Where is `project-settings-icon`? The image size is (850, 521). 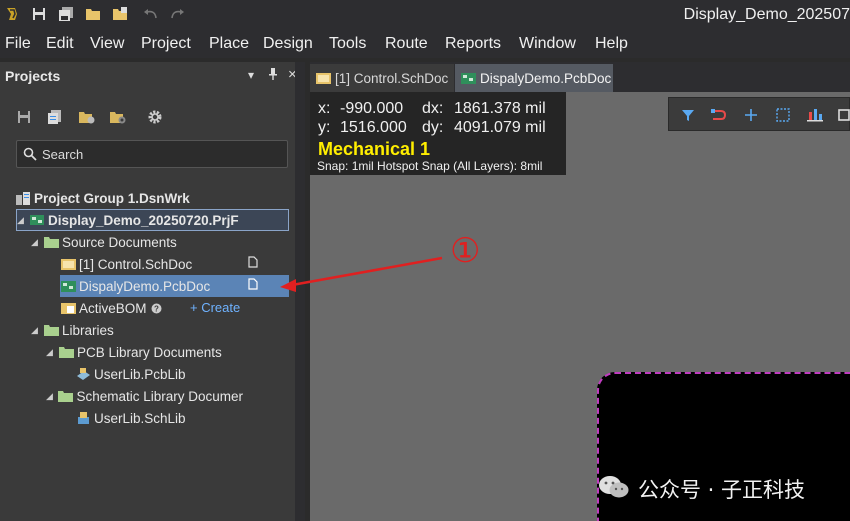 project-settings-icon is located at coordinates (118, 117).